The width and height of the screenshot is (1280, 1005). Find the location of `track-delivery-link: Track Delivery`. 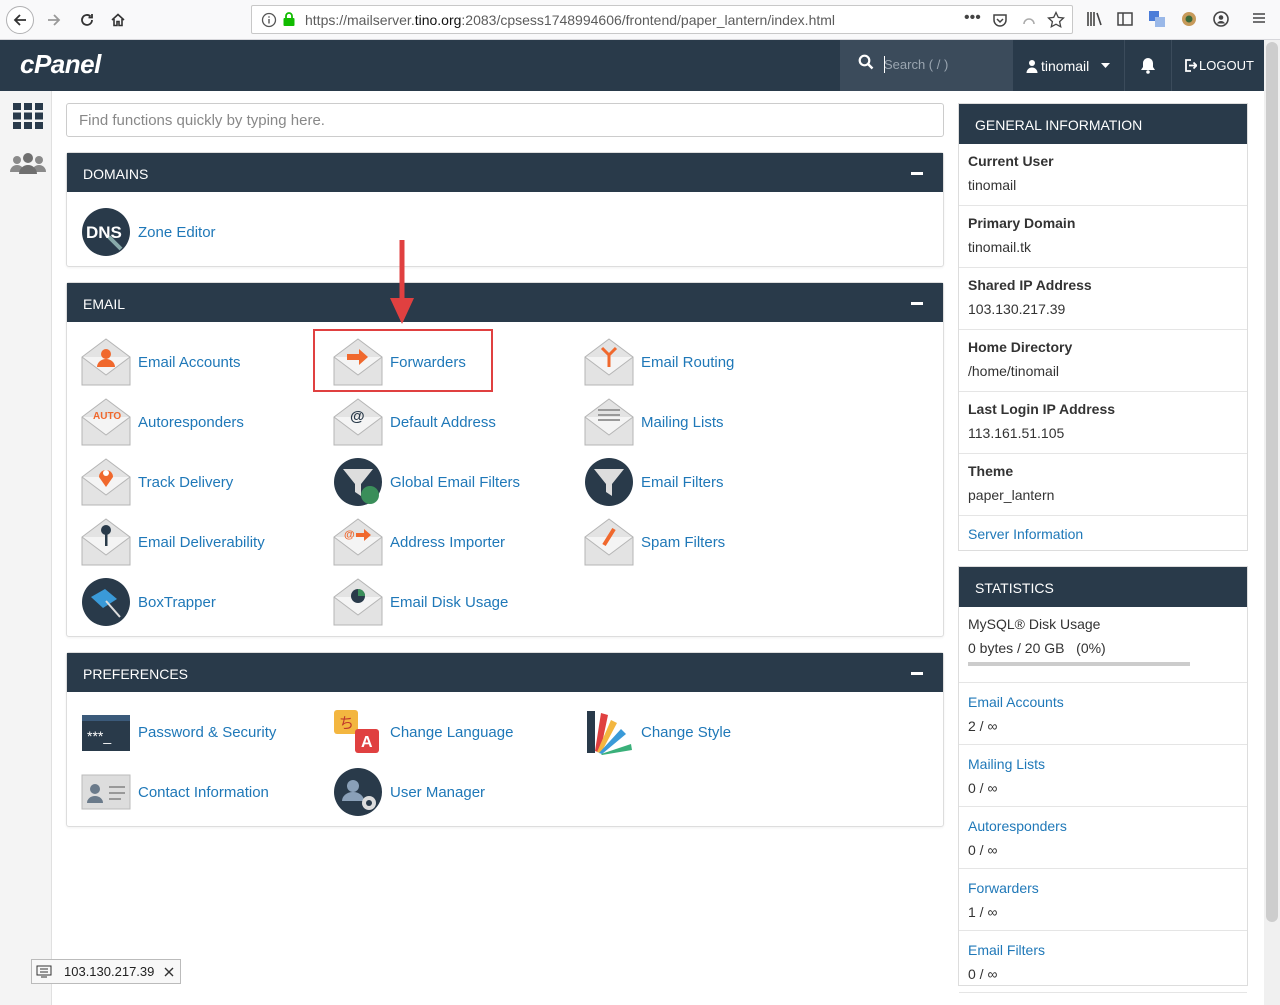

track-delivery-link: Track Delivery is located at coordinates (157, 482).